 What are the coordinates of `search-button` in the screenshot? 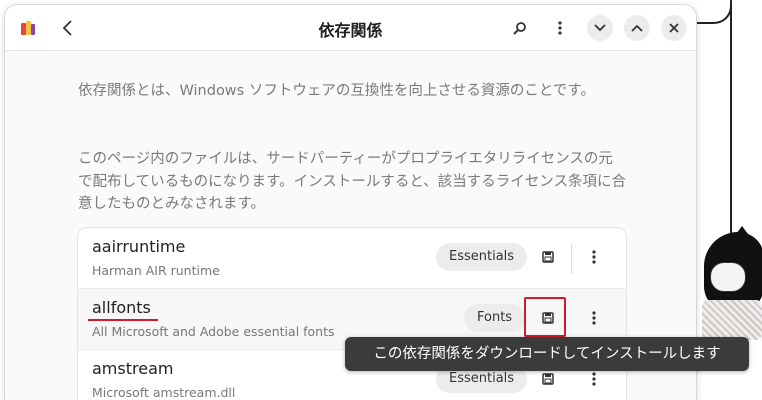 It's located at (520, 28).